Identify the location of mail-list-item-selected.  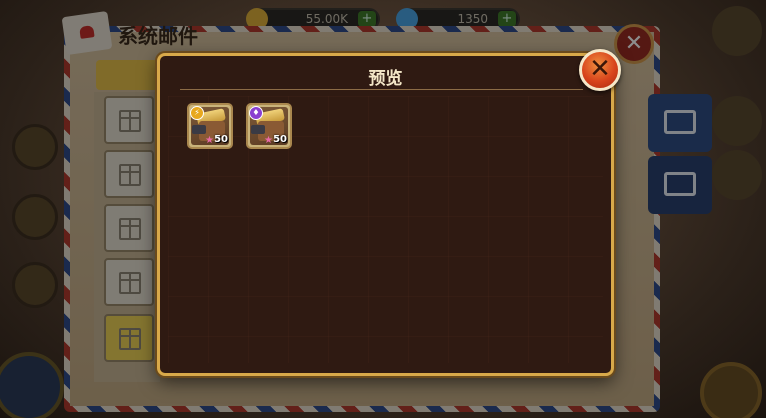
(129, 338).